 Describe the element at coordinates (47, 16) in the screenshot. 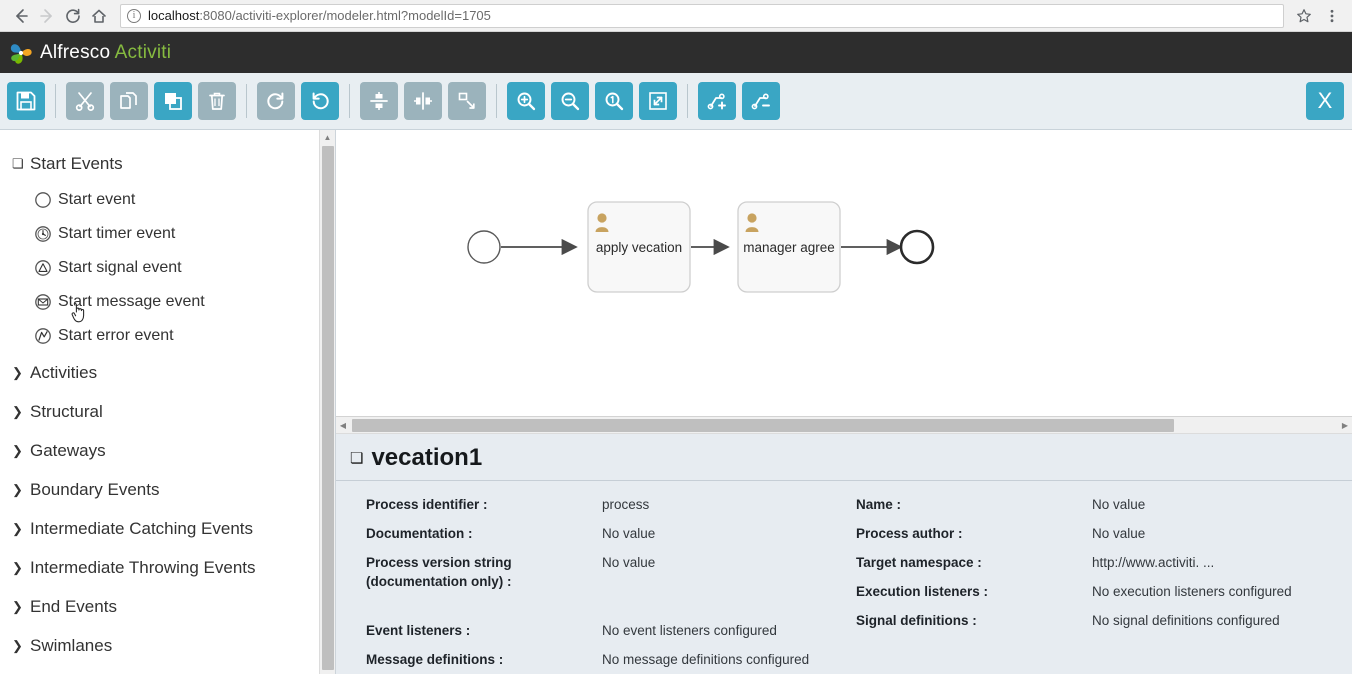

I see `forward-arrow-icon` at that location.